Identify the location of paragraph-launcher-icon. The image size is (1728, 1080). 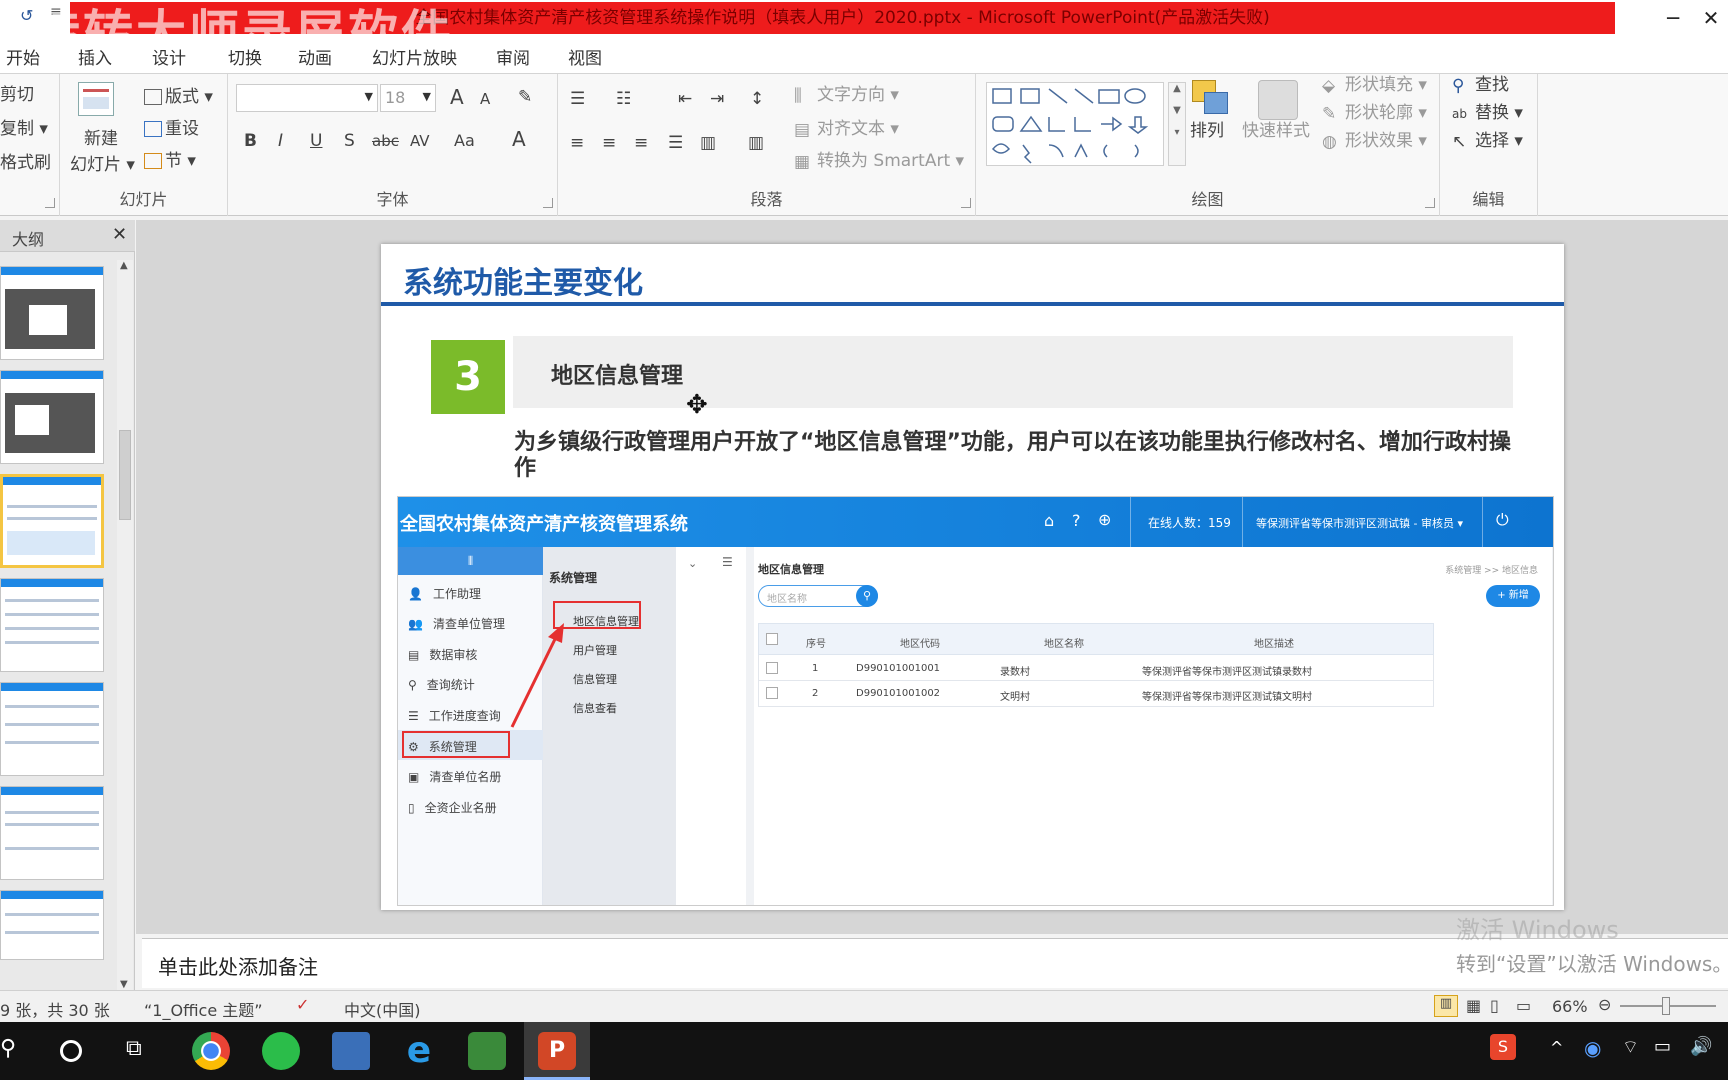
(966, 203).